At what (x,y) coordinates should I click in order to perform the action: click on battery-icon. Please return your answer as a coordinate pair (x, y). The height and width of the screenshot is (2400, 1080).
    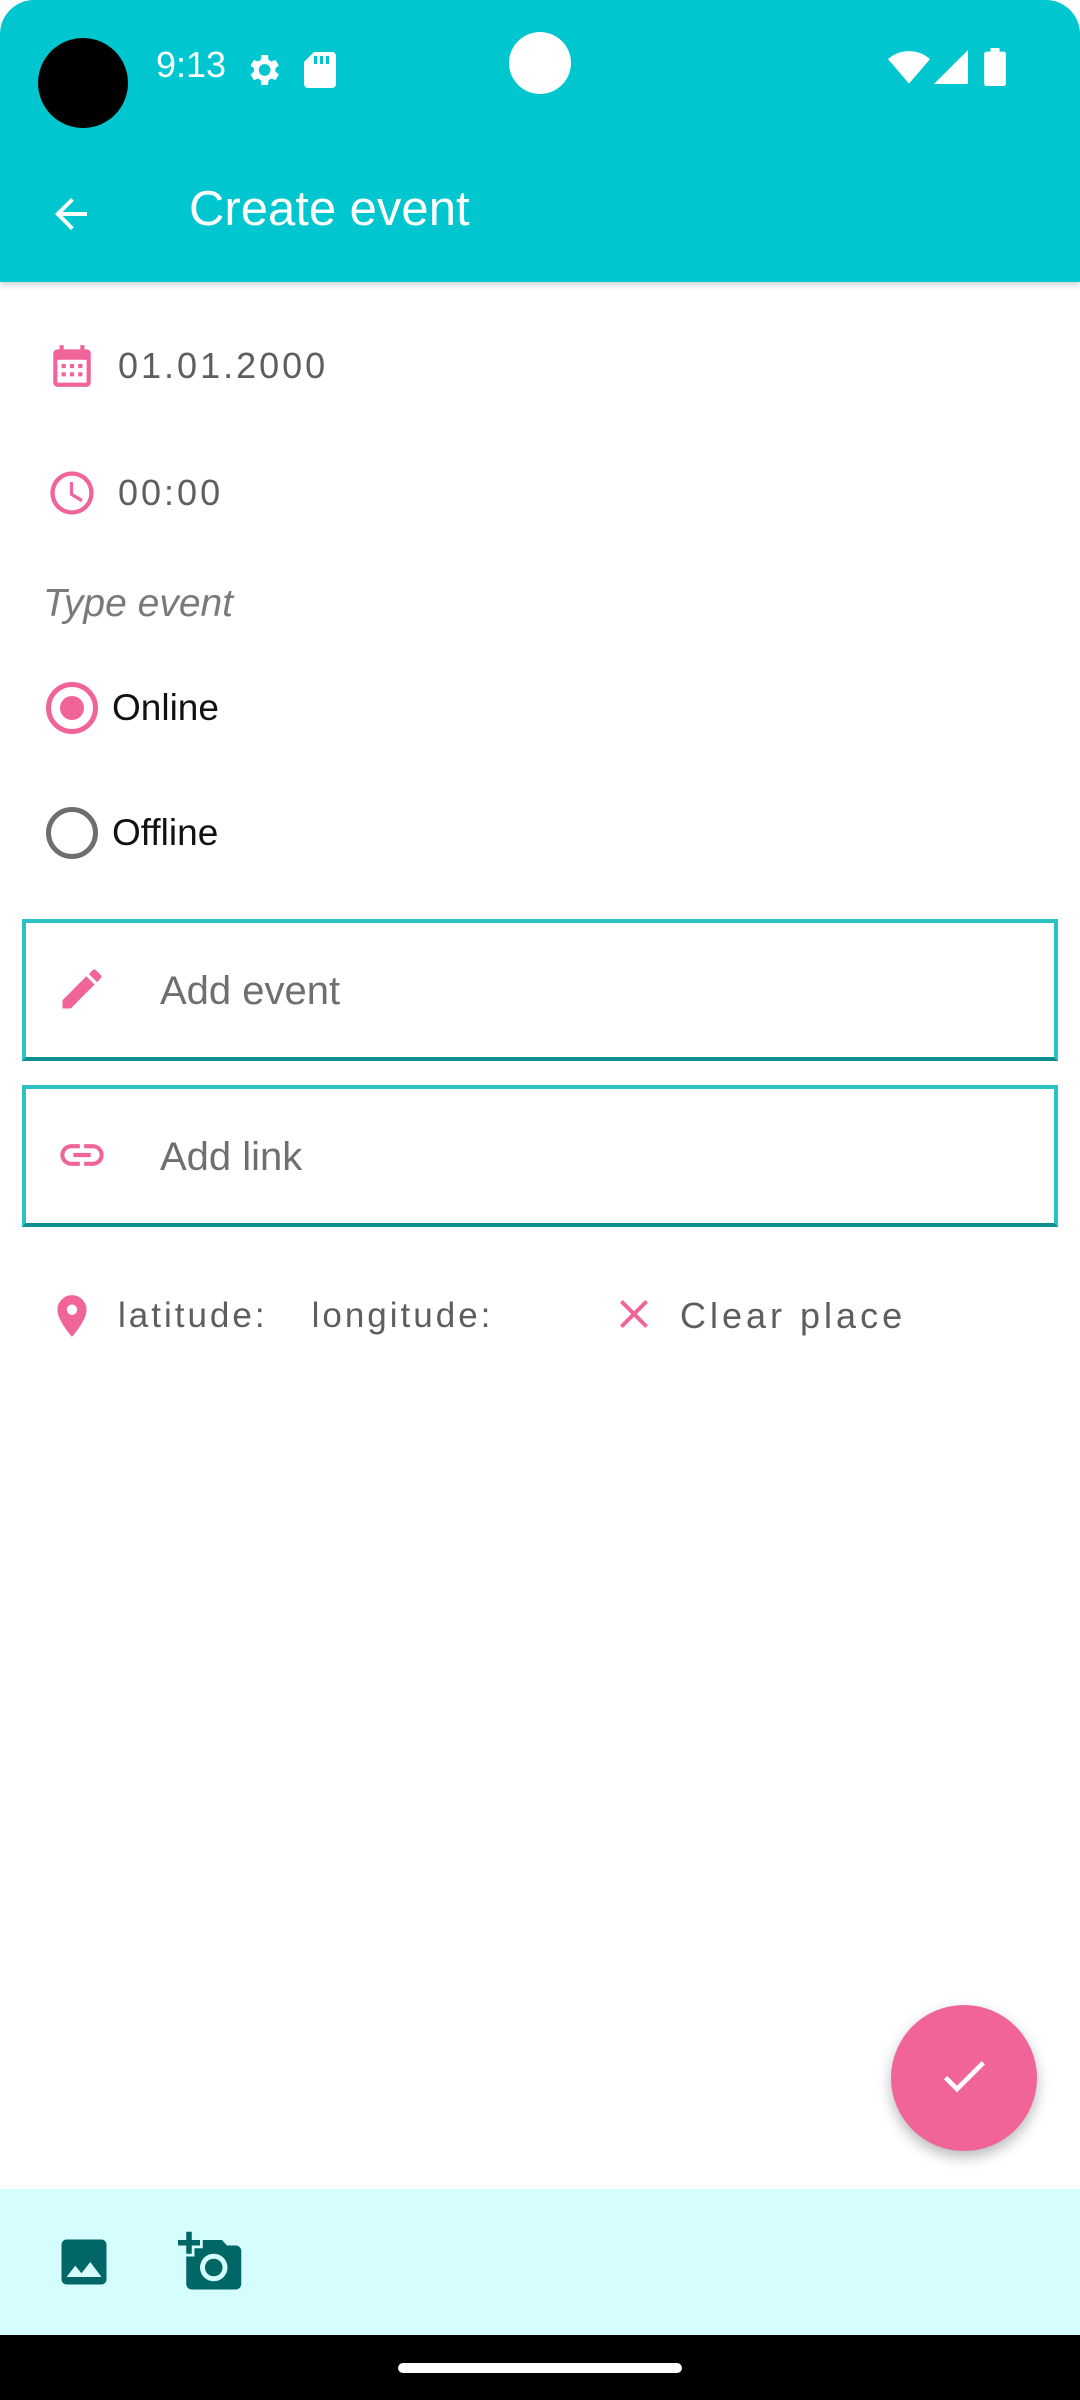
    Looking at the image, I should click on (995, 69).